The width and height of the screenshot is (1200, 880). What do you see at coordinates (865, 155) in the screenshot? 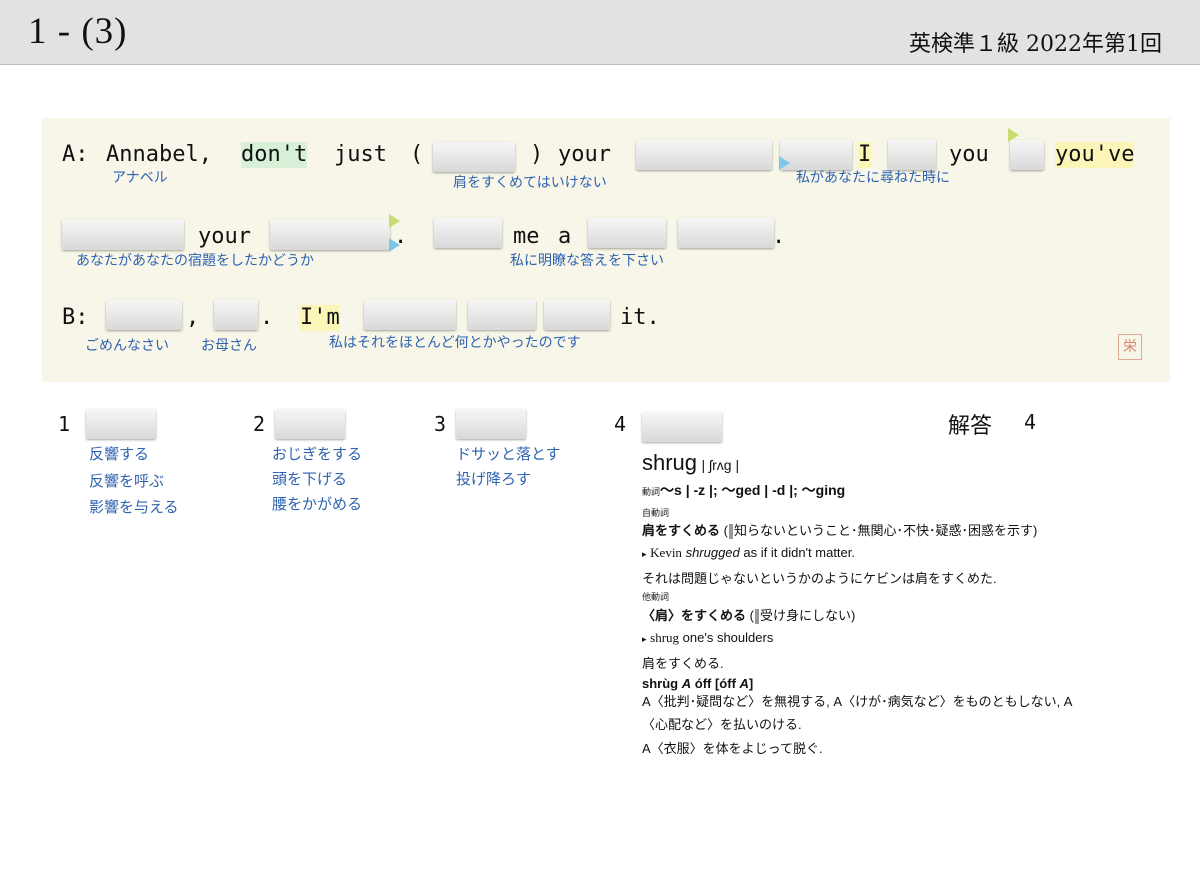
I see `word-i: I` at bounding box center [865, 155].